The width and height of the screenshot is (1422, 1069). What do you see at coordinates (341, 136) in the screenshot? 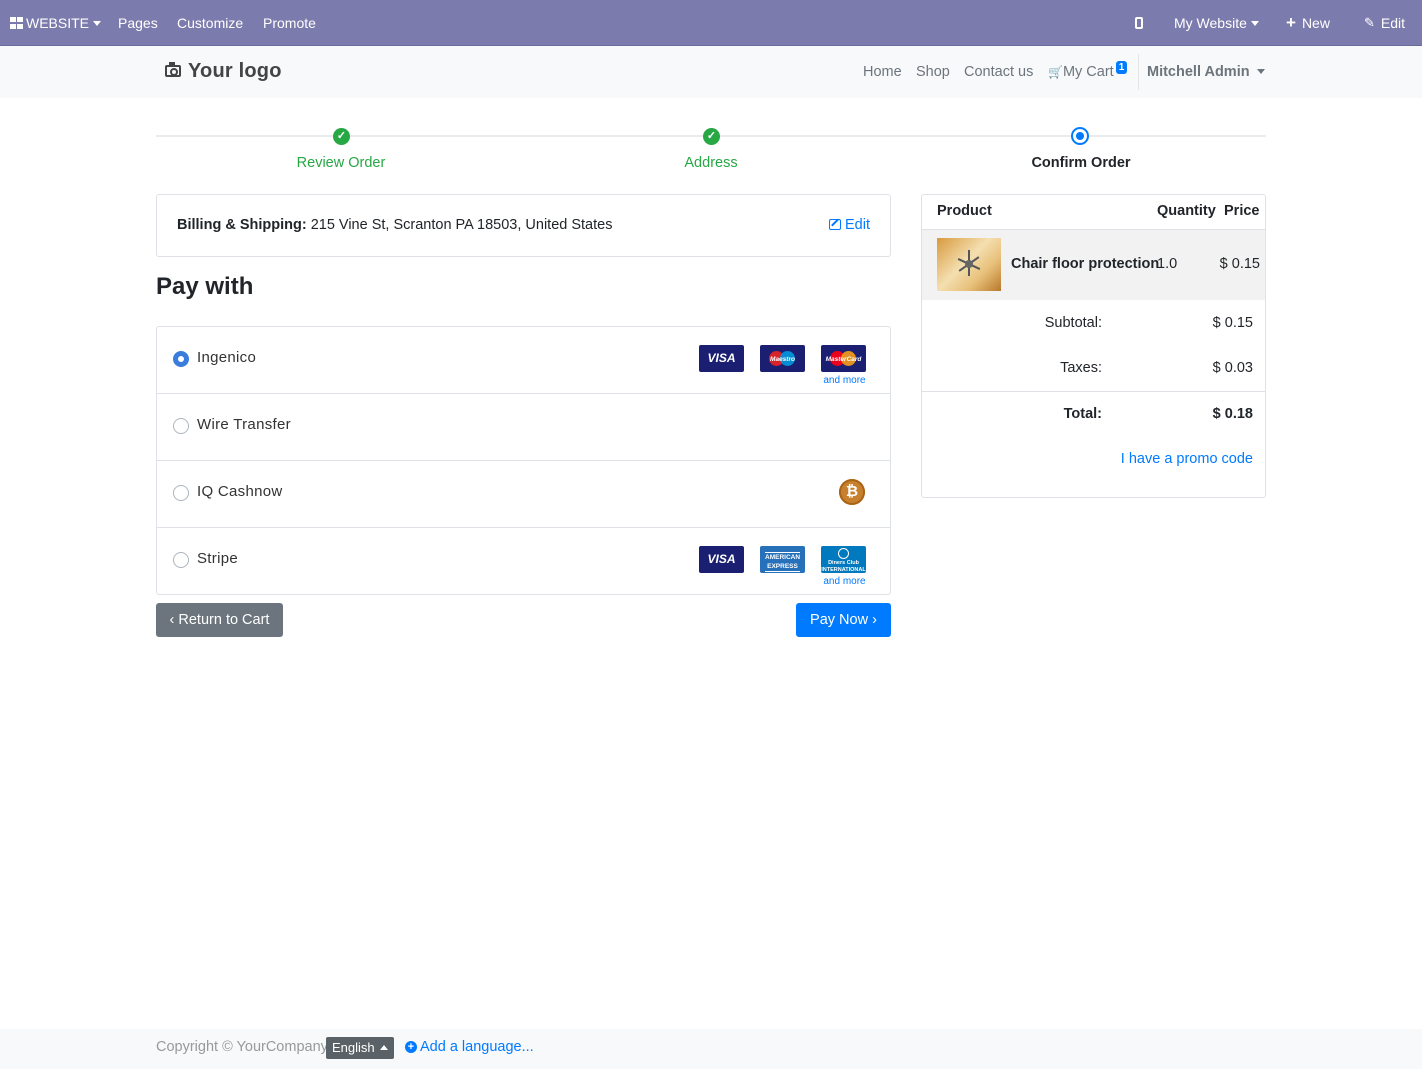
I see `step-review-check-icon: ✓` at bounding box center [341, 136].